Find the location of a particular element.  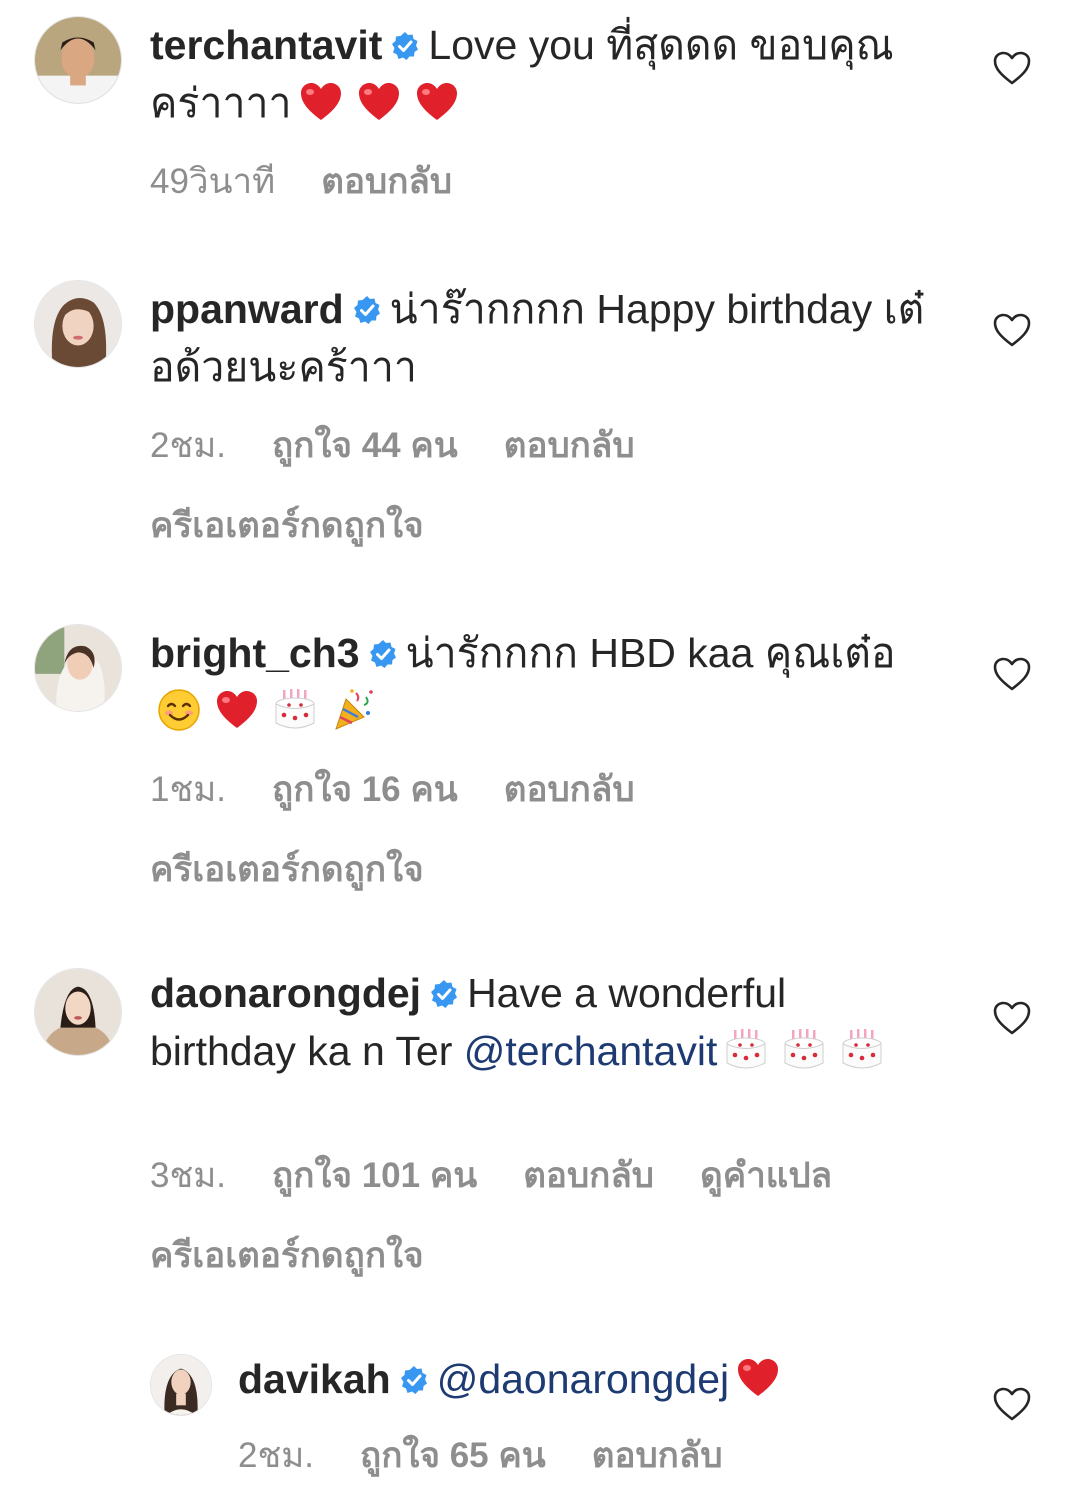

comment-text: davikah @daonarongdej is located at coordinates (583, 1379).